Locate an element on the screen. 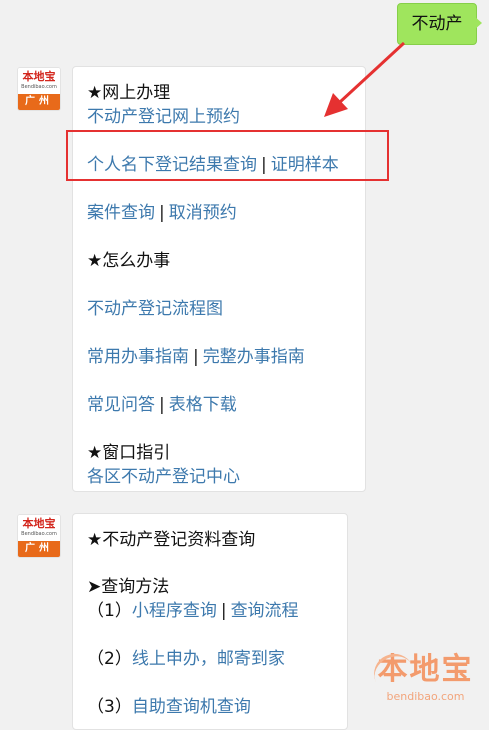 The height and width of the screenshot is (730, 489). item-number: （3） is located at coordinates (109, 707).